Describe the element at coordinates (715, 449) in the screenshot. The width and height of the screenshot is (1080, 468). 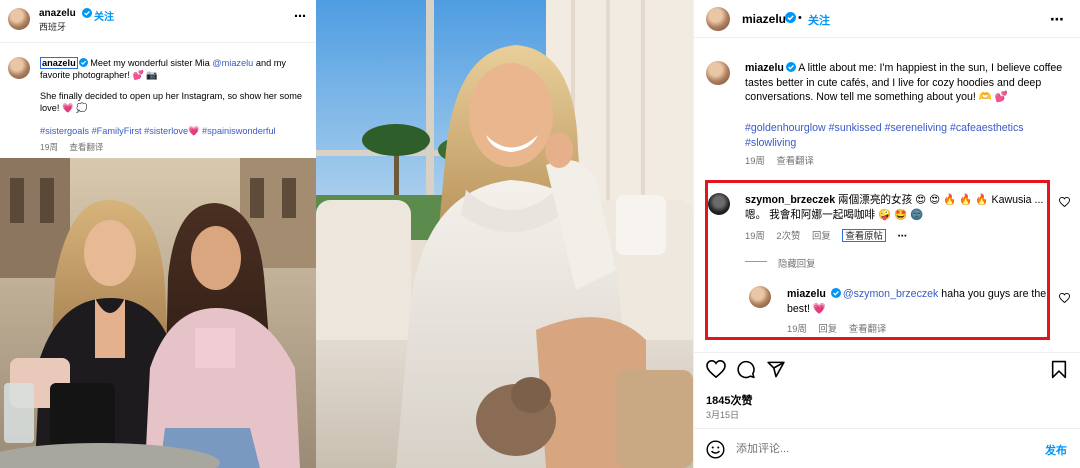
I see `emoji-icon` at that location.